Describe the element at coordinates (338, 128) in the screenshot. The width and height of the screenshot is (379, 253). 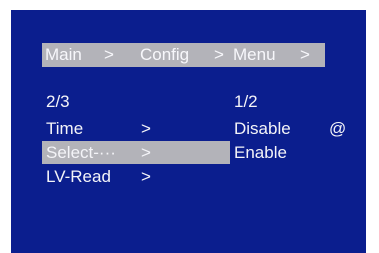
I see `current-option-marker: @` at that location.